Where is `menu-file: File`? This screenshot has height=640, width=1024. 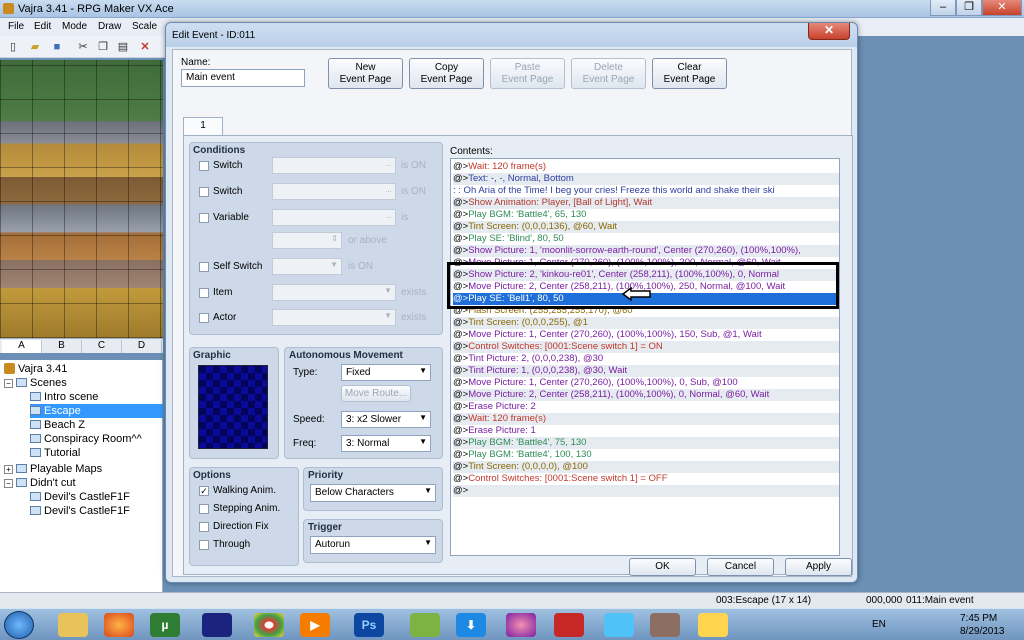
menu-file: File is located at coordinates (16, 26).